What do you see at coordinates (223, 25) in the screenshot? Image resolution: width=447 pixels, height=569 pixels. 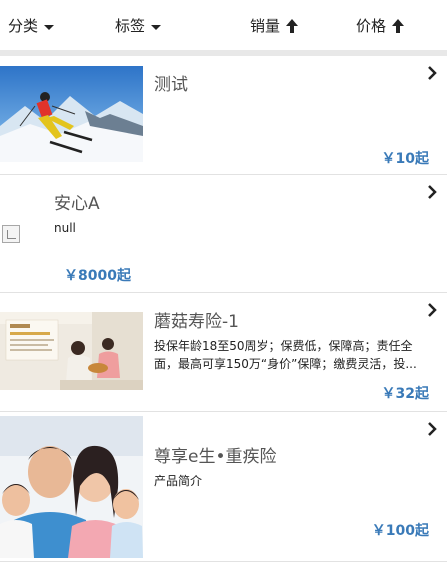 I see `filter-bar: 分类 标签 销量 价格` at bounding box center [223, 25].